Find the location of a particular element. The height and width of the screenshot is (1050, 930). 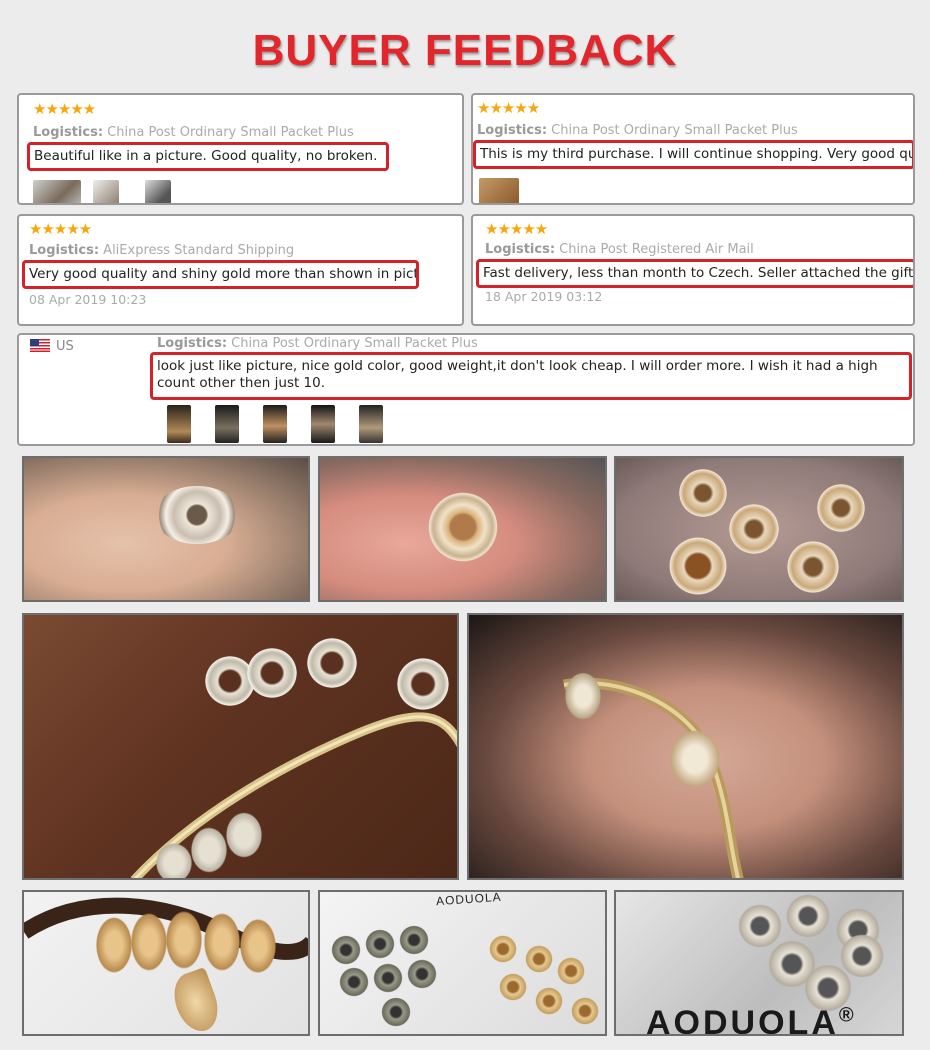

review-date: 08 Apr 2019 10:23 is located at coordinates (88, 299).